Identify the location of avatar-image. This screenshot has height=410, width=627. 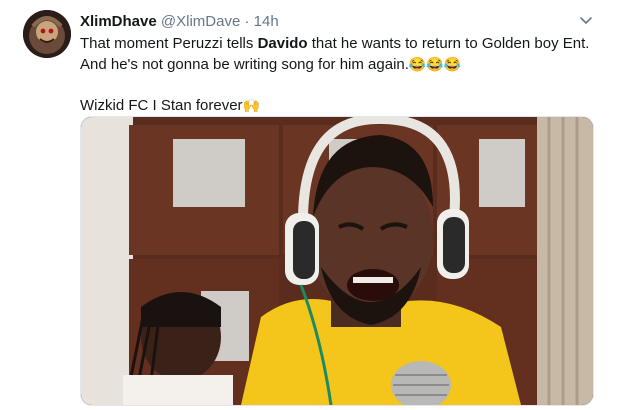
(47, 34).